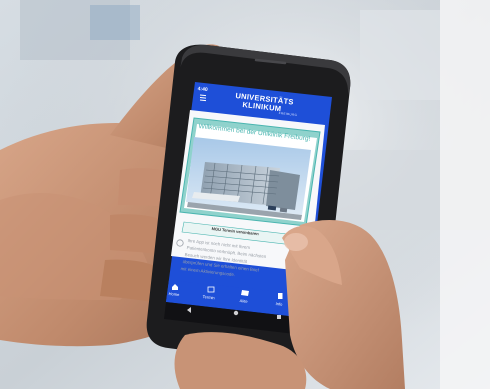  What do you see at coordinates (296, 242) in the screenshot?
I see `right-thumbnail` at bounding box center [296, 242].